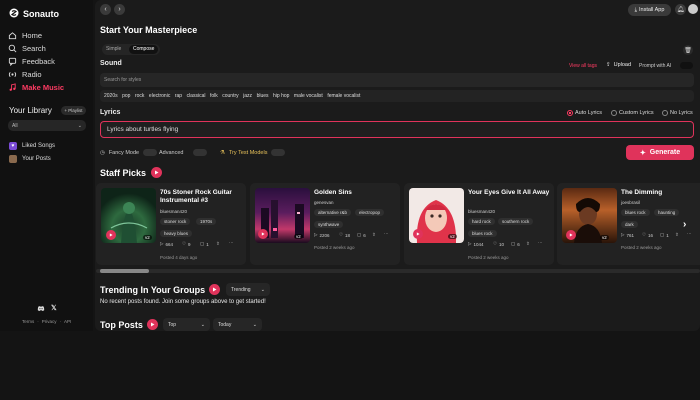  What do you see at coordinates (684, 224) in the screenshot?
I see `carousel-next-button: ›` at bounding box center [684, 224].